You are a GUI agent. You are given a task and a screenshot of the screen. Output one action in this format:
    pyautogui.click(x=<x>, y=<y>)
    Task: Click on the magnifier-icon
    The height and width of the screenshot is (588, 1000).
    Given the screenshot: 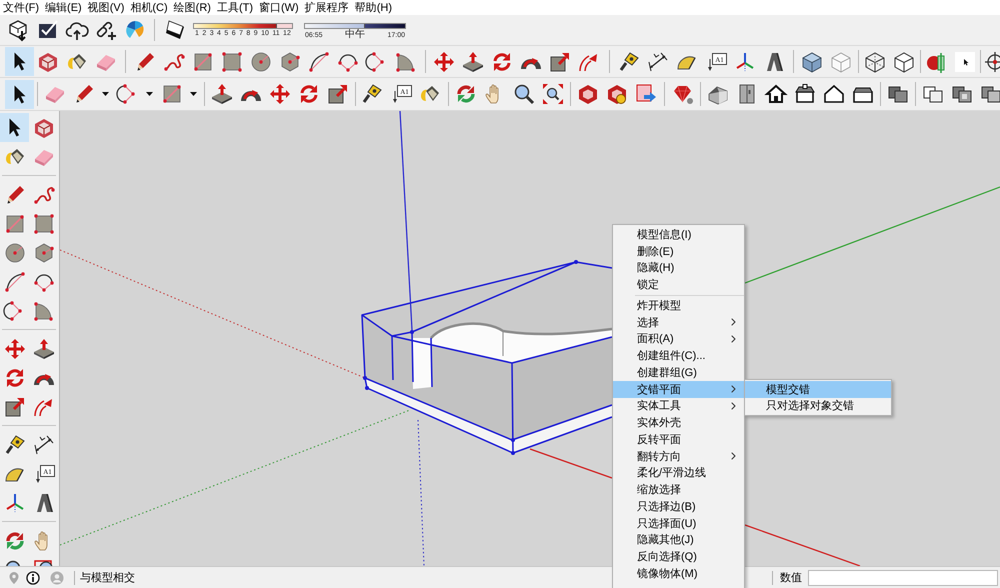 What is the action you would take?
    pyautogui.click(x=524, y=94)
    